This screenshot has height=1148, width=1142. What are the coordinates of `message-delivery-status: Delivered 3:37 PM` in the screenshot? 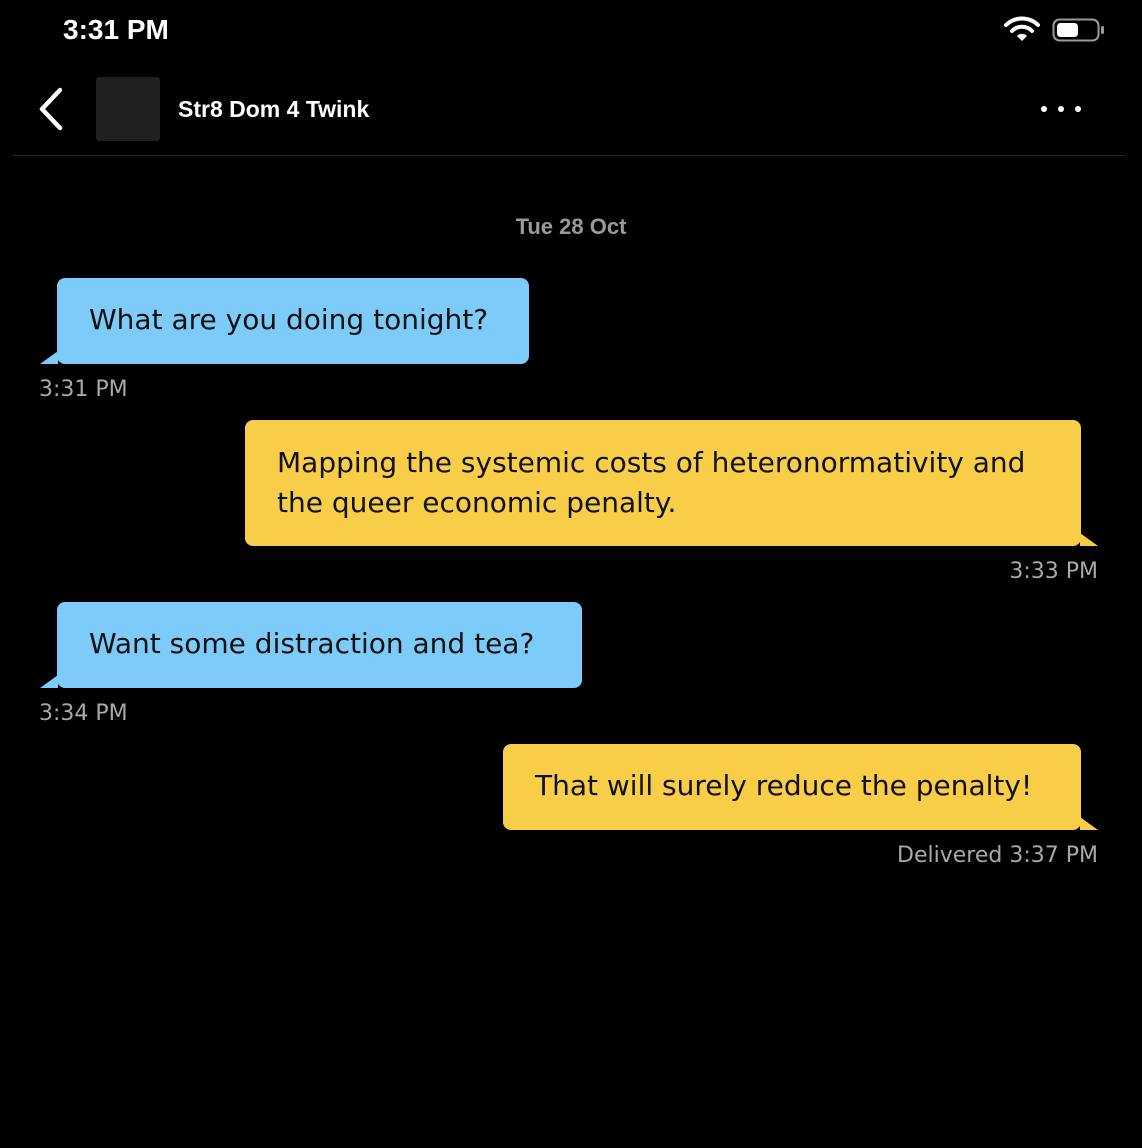 It's located at (997, 855).